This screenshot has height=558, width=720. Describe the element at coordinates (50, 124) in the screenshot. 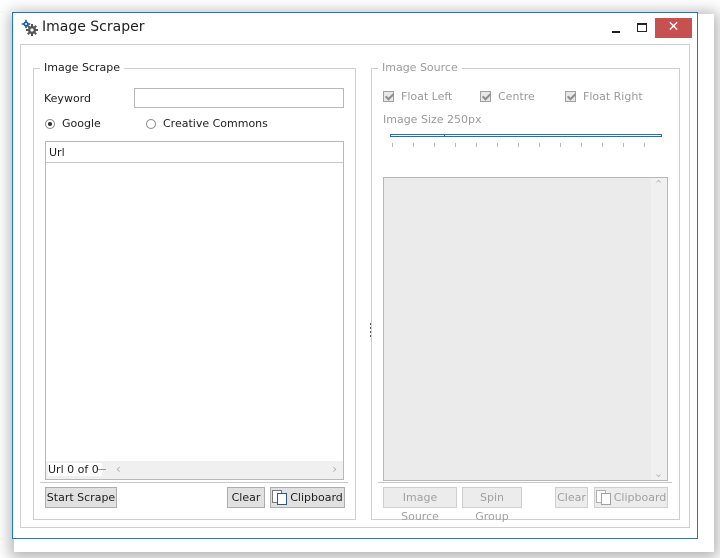

I see `google-radio` at that location.